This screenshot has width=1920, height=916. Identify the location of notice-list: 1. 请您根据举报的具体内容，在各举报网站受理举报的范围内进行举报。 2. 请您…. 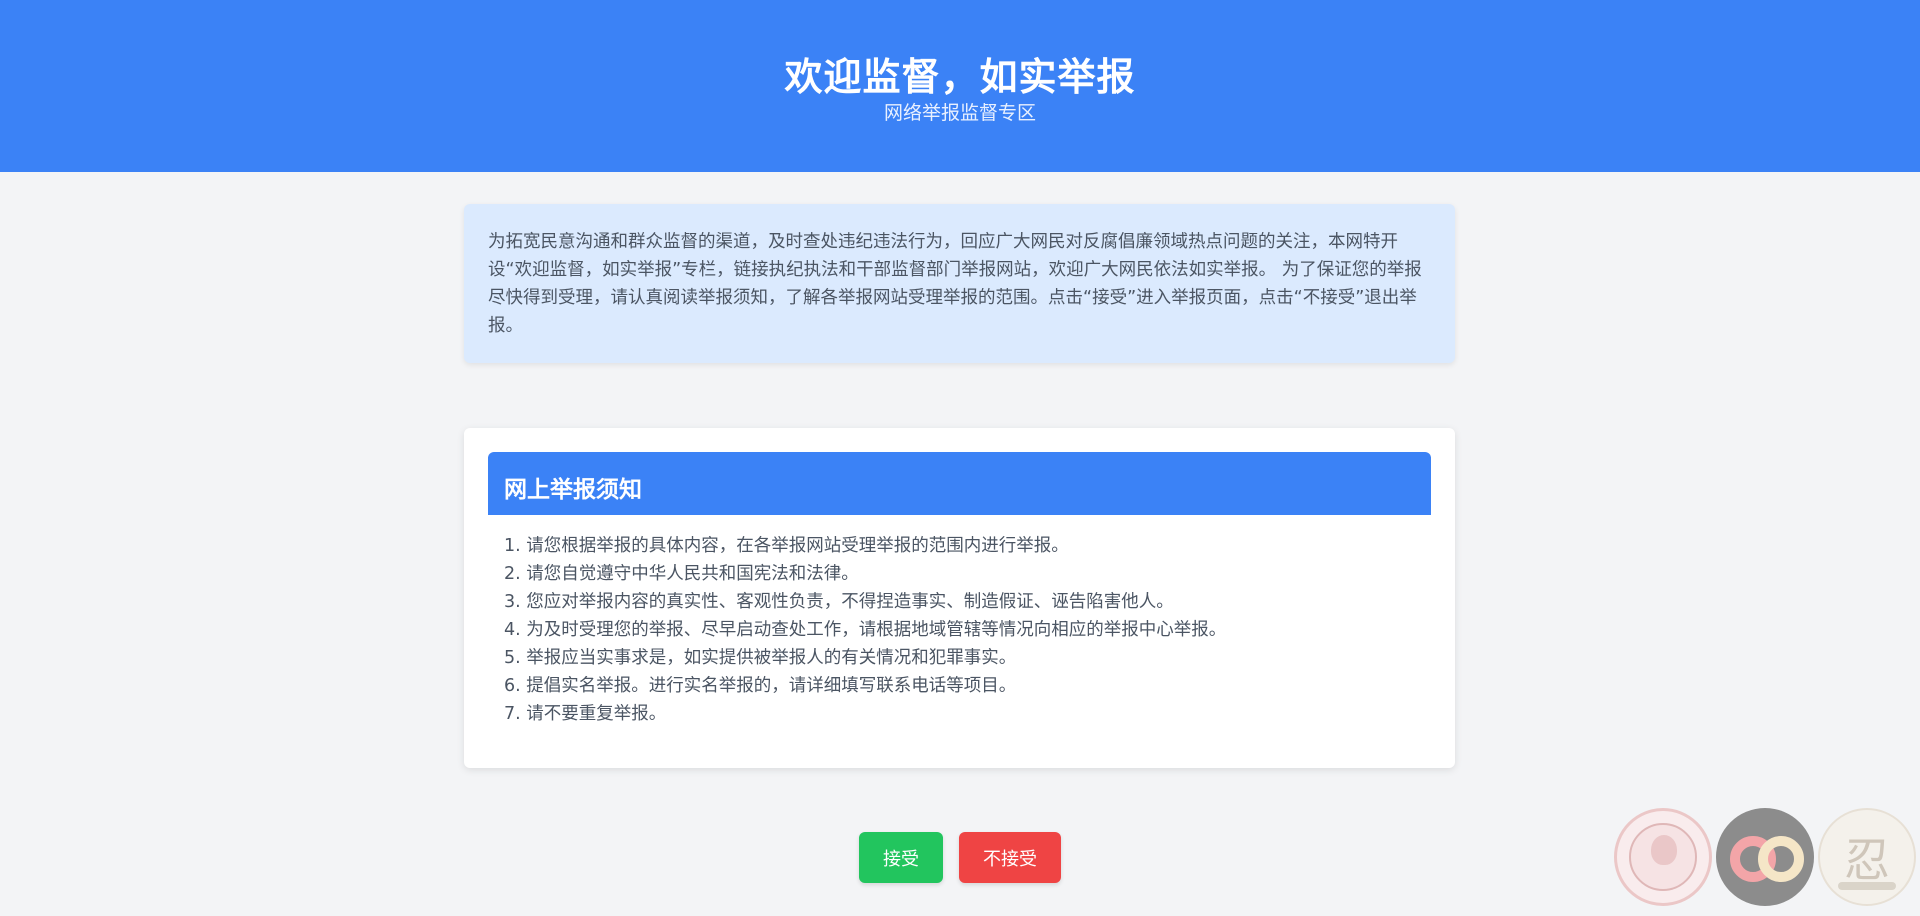
(964, 630).